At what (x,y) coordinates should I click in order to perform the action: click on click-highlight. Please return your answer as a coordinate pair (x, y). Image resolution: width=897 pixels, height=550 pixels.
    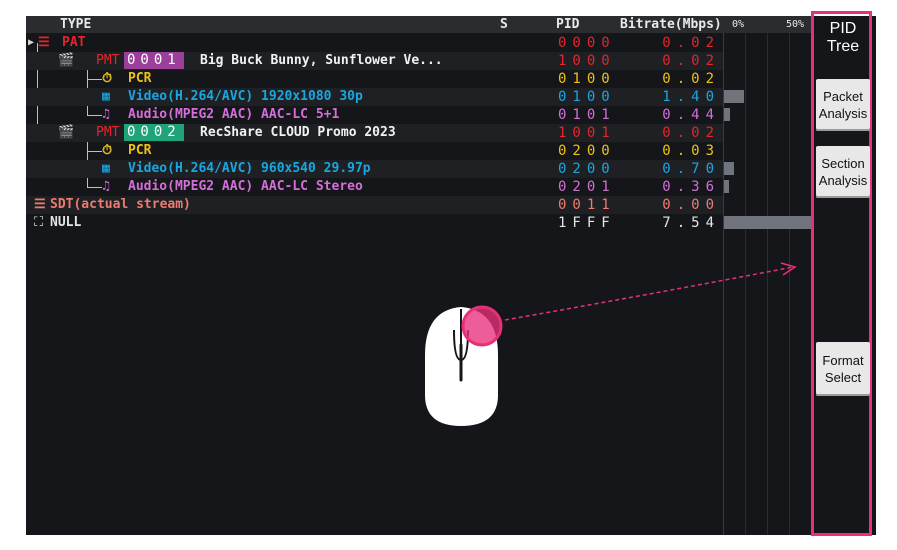
    Looking at the image, I should click on (482, 326).